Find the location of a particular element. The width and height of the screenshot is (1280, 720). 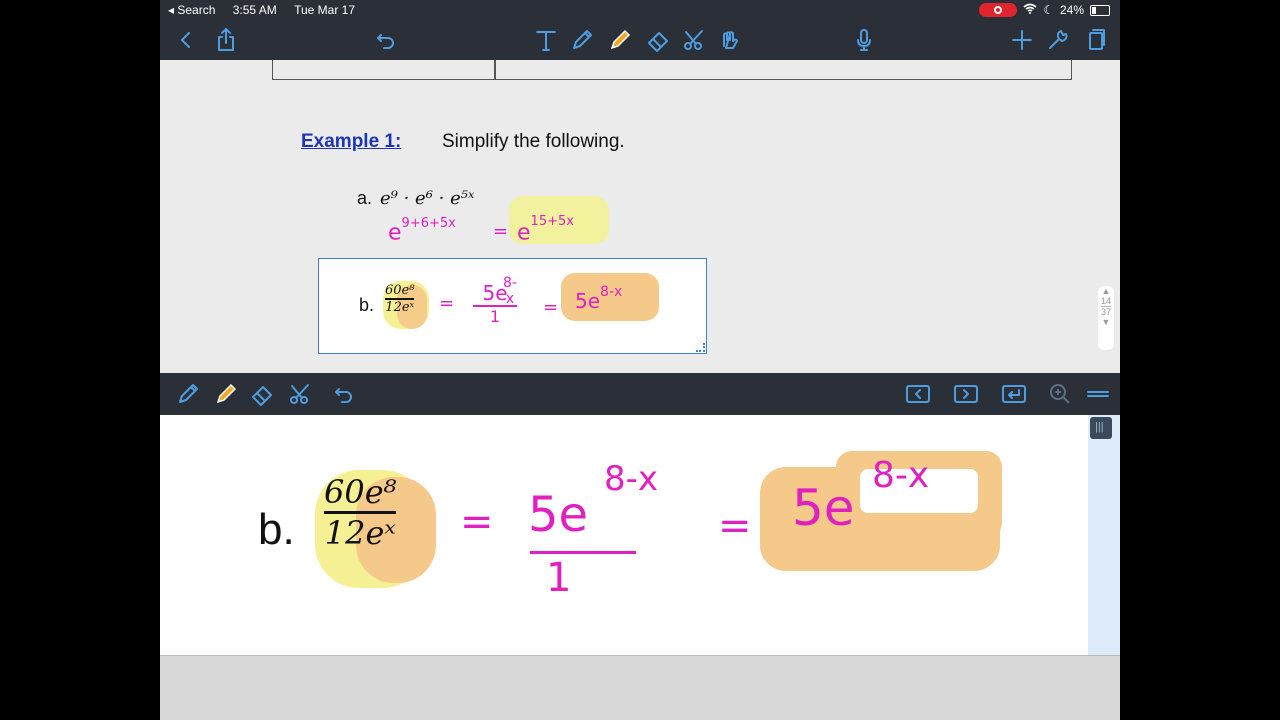

item-b-small: b. 60e⁸ 12eˣ = 5e 8-x 1 = 5e8-x is located at coordinates (537, 307).